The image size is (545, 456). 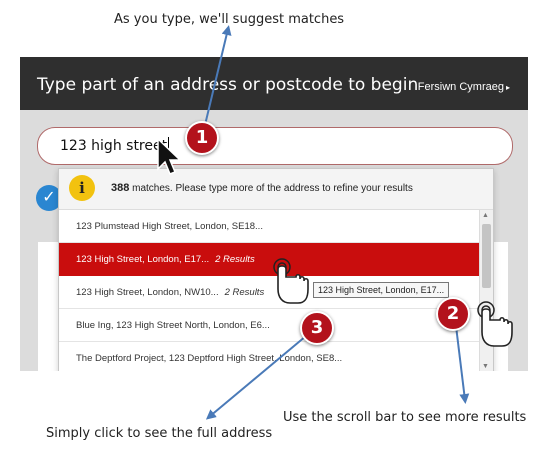 I want to click on step-badge-2: 2, so click(x=453, y=314).